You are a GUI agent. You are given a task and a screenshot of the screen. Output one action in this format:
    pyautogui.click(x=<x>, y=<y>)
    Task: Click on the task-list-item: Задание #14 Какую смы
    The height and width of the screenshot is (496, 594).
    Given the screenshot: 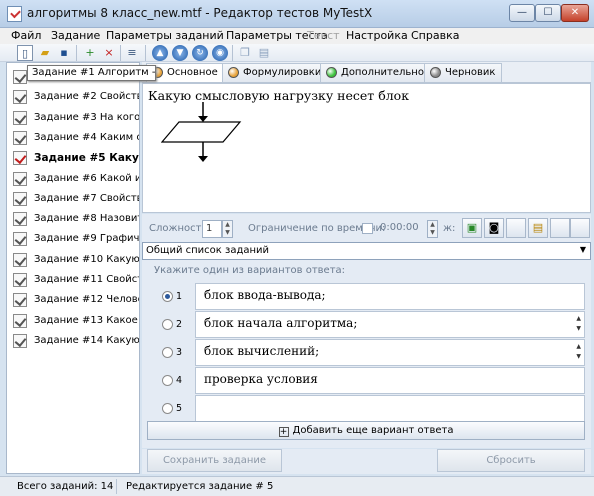 What is the action you would take?
    pyautogui.click(x=73, y=342)
    